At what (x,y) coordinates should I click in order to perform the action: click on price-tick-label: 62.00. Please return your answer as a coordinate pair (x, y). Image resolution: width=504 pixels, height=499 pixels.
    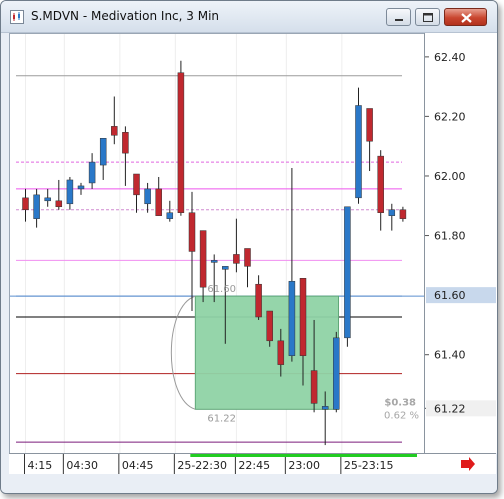
    Looking at the image, I should click on (450, 176).